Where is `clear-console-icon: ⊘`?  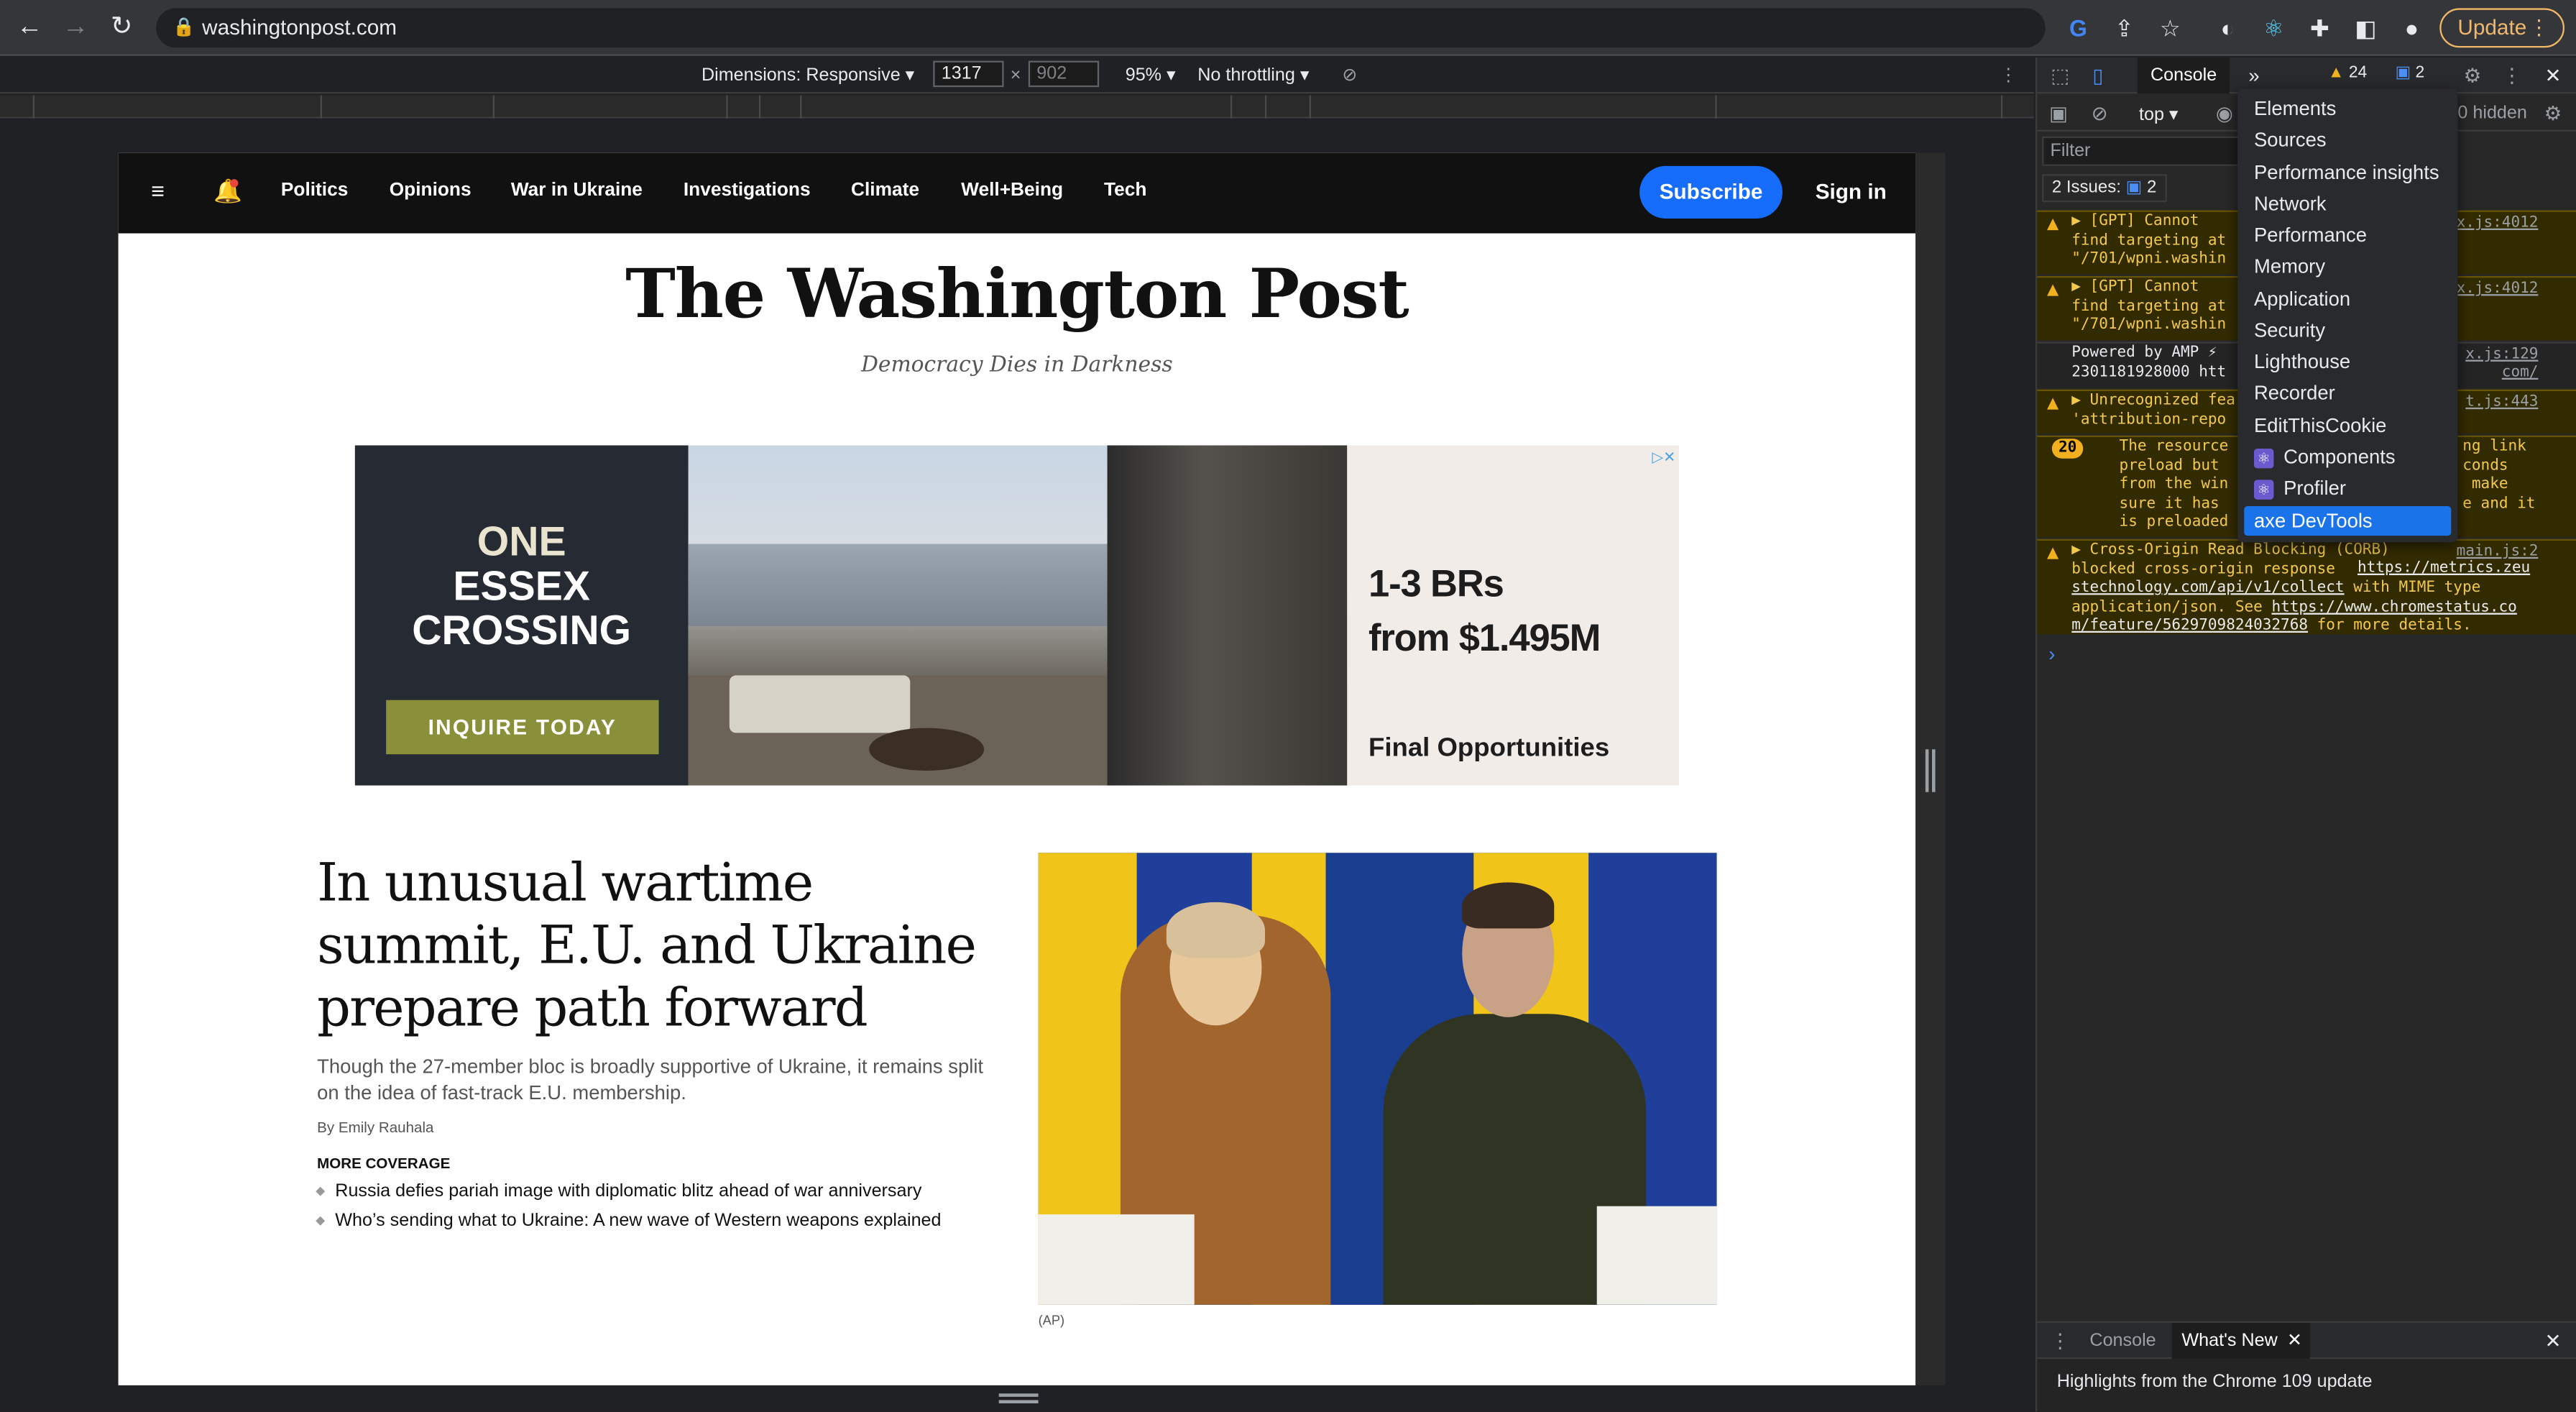 clear-console-icon: ⊘ is located at coordinates (2100, 113).